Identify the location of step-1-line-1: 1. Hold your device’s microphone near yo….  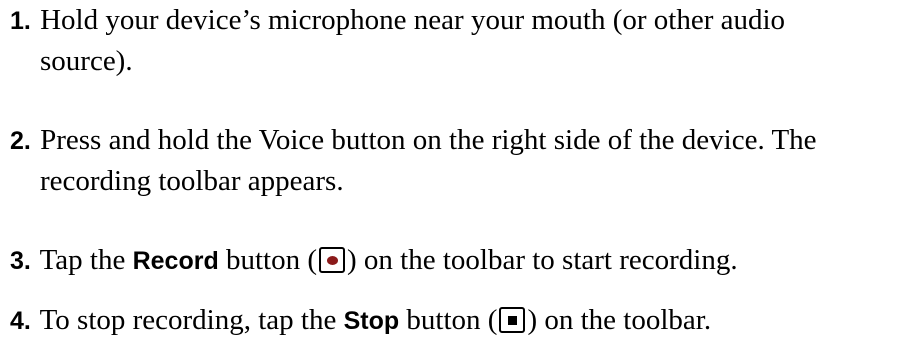
(397, 20).